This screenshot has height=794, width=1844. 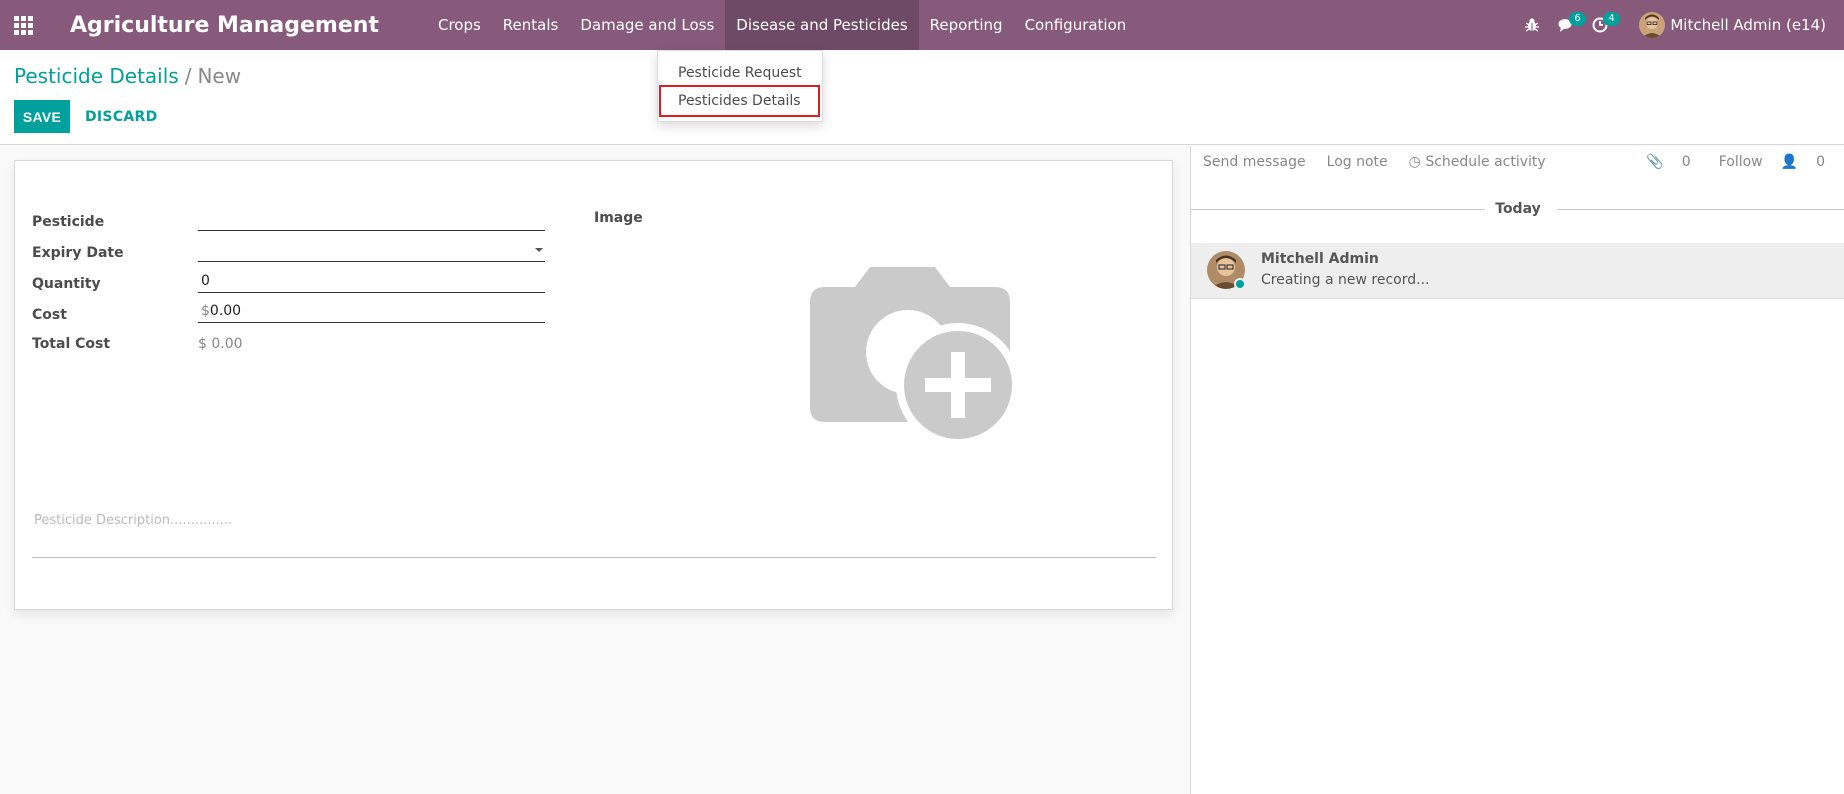 What do you see at coordinates (219, 76) in the screenshot?
I see `breadcrumb-current: New` at bounding box center [219, 76].